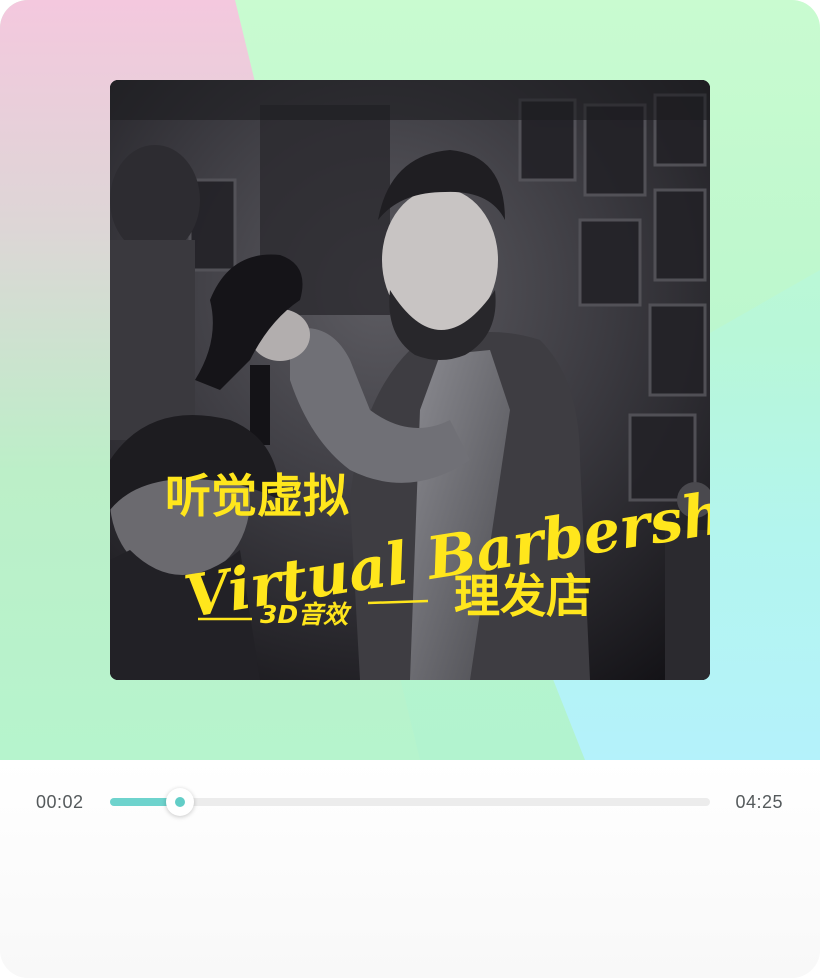 The image size is (820, 978). Describe the element at coordinates (306, 614) in the screenshot. I see `cover-subtitle-3d: 3D音效` at that location.